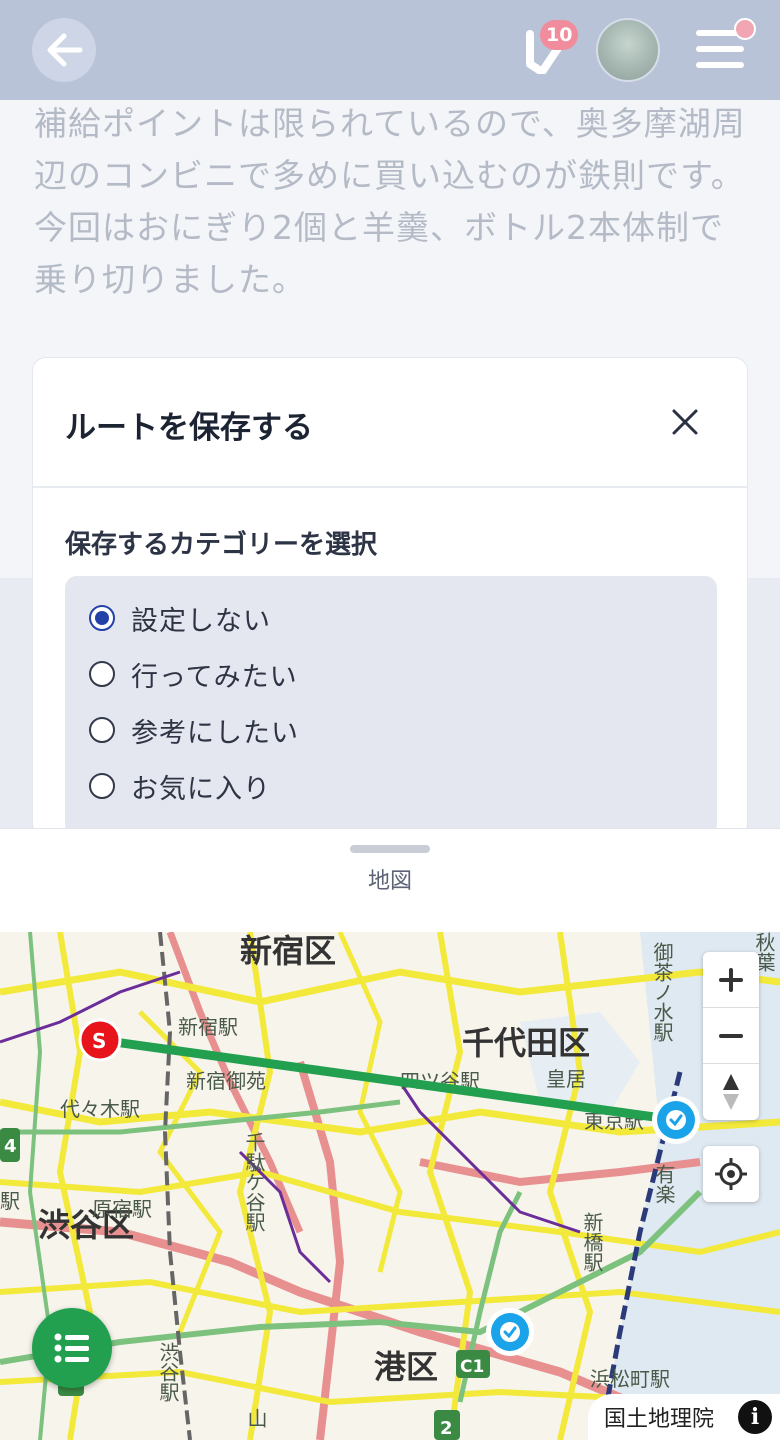 This screenshot has width=780, height=1440. I want to click on svg-text: S, so click(99, 1041).